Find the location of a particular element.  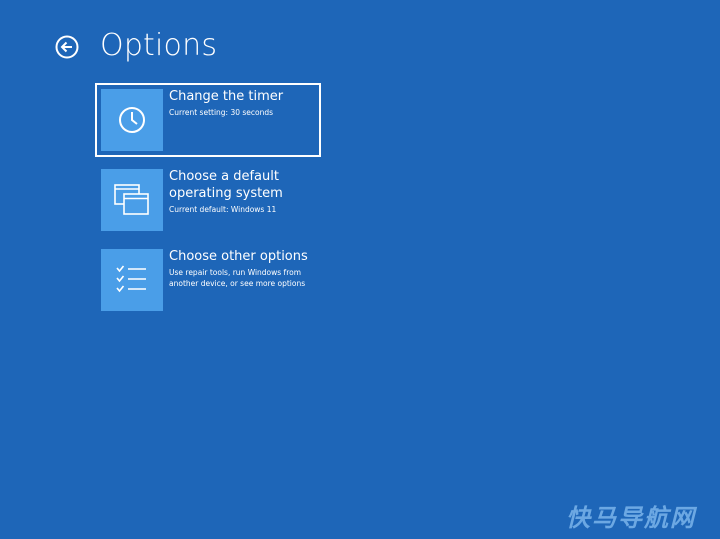

option-title: Choose other options is located at coordinates (238, 256).